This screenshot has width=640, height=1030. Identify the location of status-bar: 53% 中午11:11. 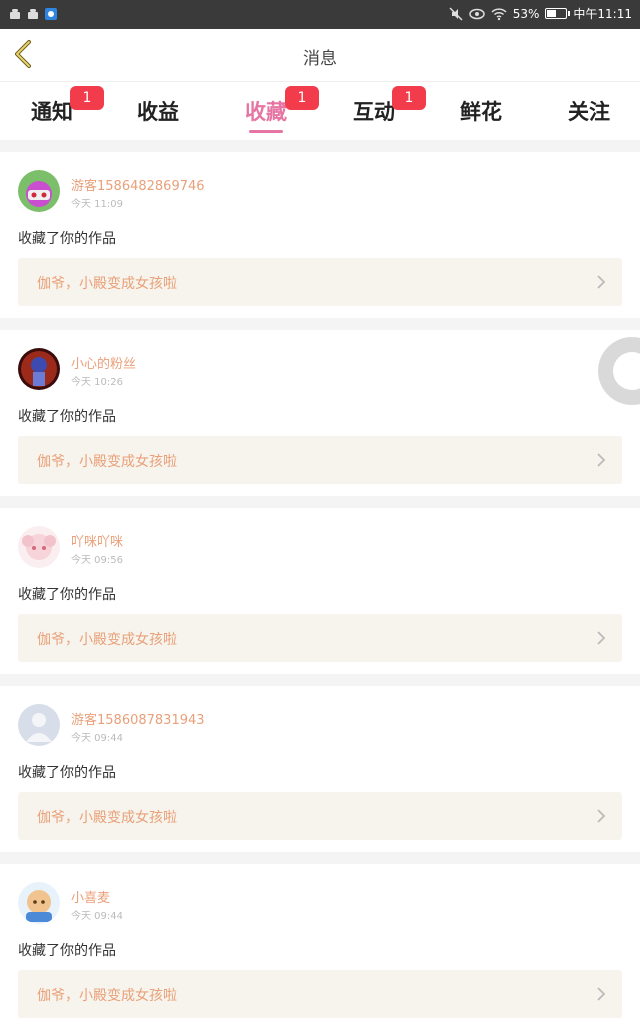
(320, 14).